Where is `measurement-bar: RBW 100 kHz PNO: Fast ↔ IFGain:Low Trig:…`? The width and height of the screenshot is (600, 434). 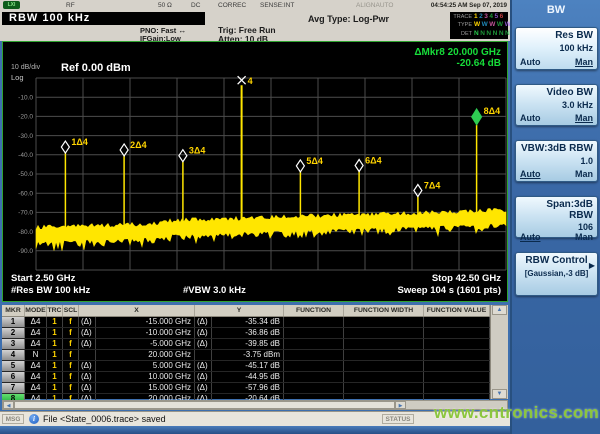 measurement-bar: RBW 100 kHz PNO: Fast ↔ IFGain:Low Trig:… is located at coordinates (259, 27).